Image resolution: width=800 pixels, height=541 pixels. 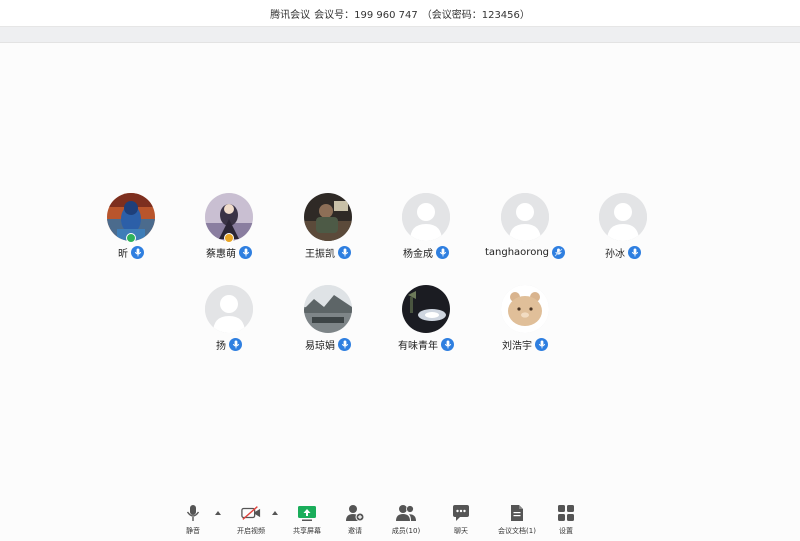 I want to click on participant-tile: 孙冰, so click(x=623, y=229).